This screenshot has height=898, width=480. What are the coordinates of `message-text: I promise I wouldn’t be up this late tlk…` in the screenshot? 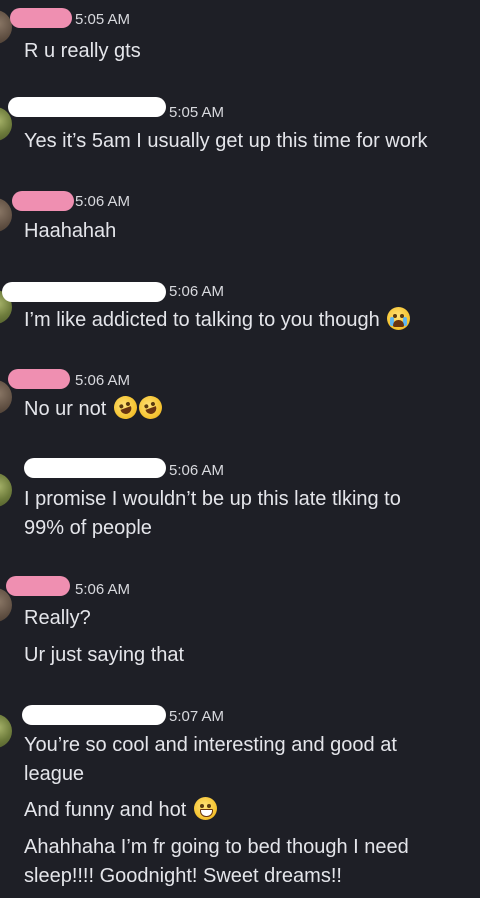 It's located at (212, 499).